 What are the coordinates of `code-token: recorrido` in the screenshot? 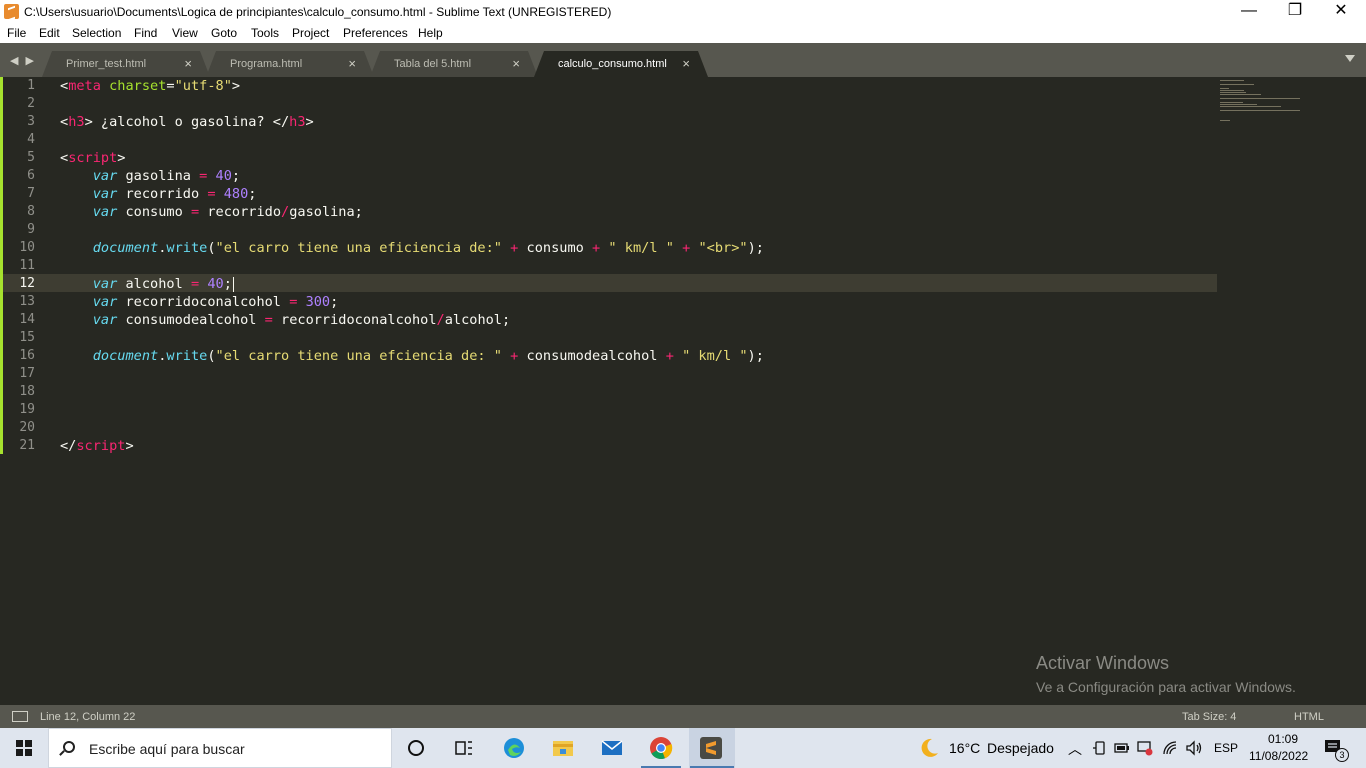 It's located at (162, 194).